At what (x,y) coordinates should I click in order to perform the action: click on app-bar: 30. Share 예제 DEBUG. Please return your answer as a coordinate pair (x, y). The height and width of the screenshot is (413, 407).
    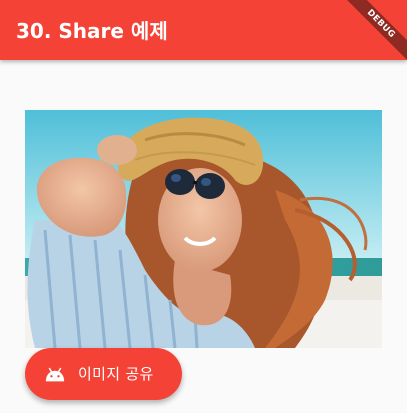
    Looking at the image, I should click on (203, 30).